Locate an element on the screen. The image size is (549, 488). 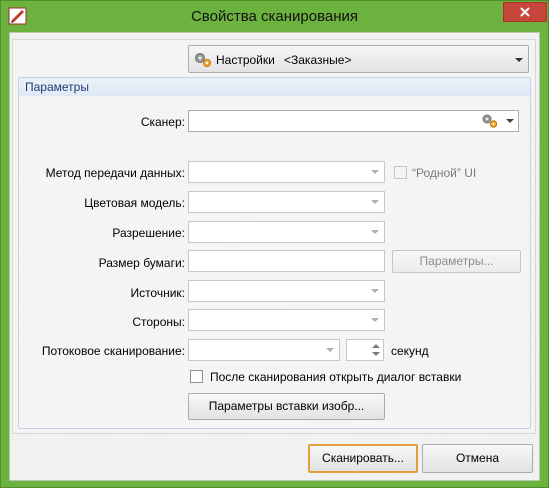
cancel-button: Отмена is located at coordinates (477, 458).